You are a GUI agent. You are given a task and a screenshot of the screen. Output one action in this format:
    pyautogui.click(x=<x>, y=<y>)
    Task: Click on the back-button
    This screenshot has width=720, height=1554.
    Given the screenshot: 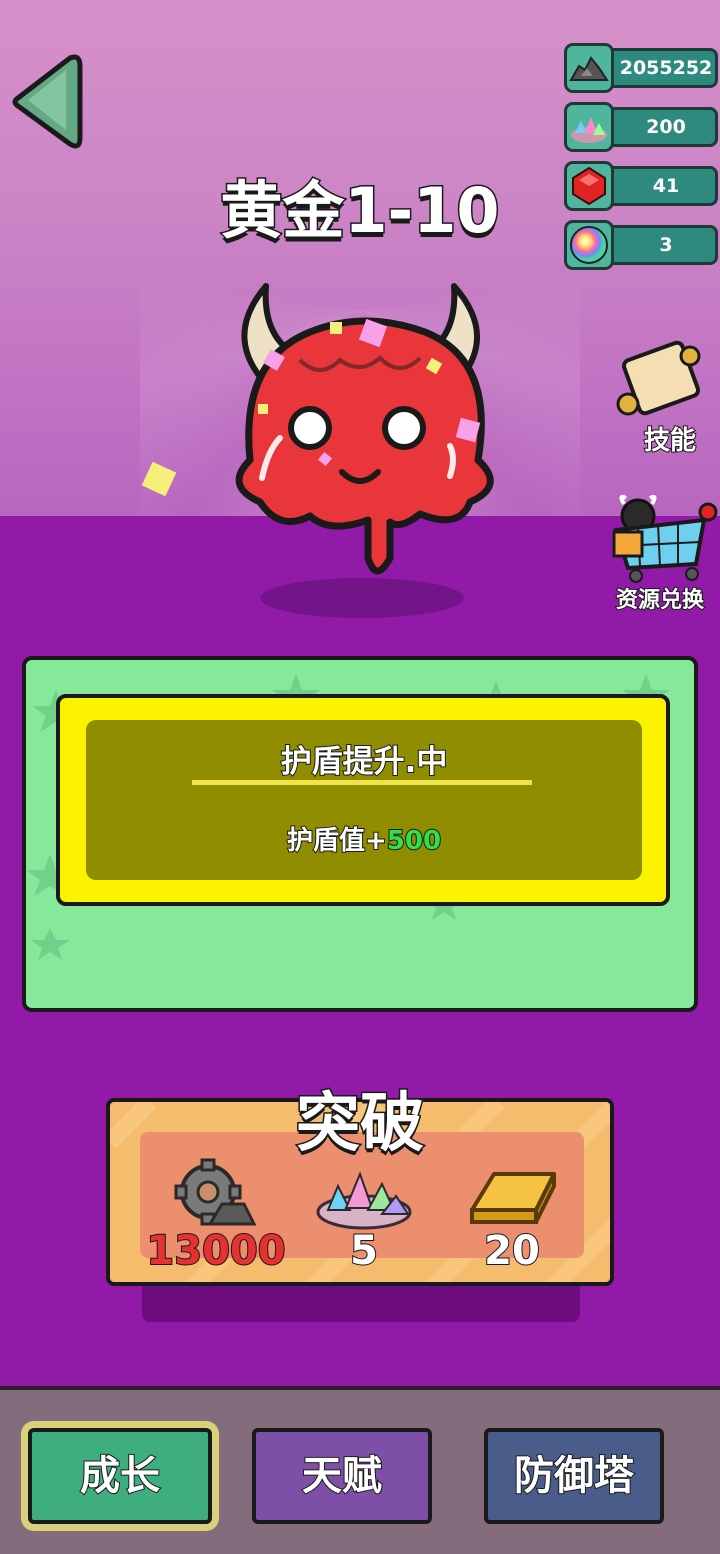 What is the action you would take?
    pyautogui.click(x=46, y=101)
    